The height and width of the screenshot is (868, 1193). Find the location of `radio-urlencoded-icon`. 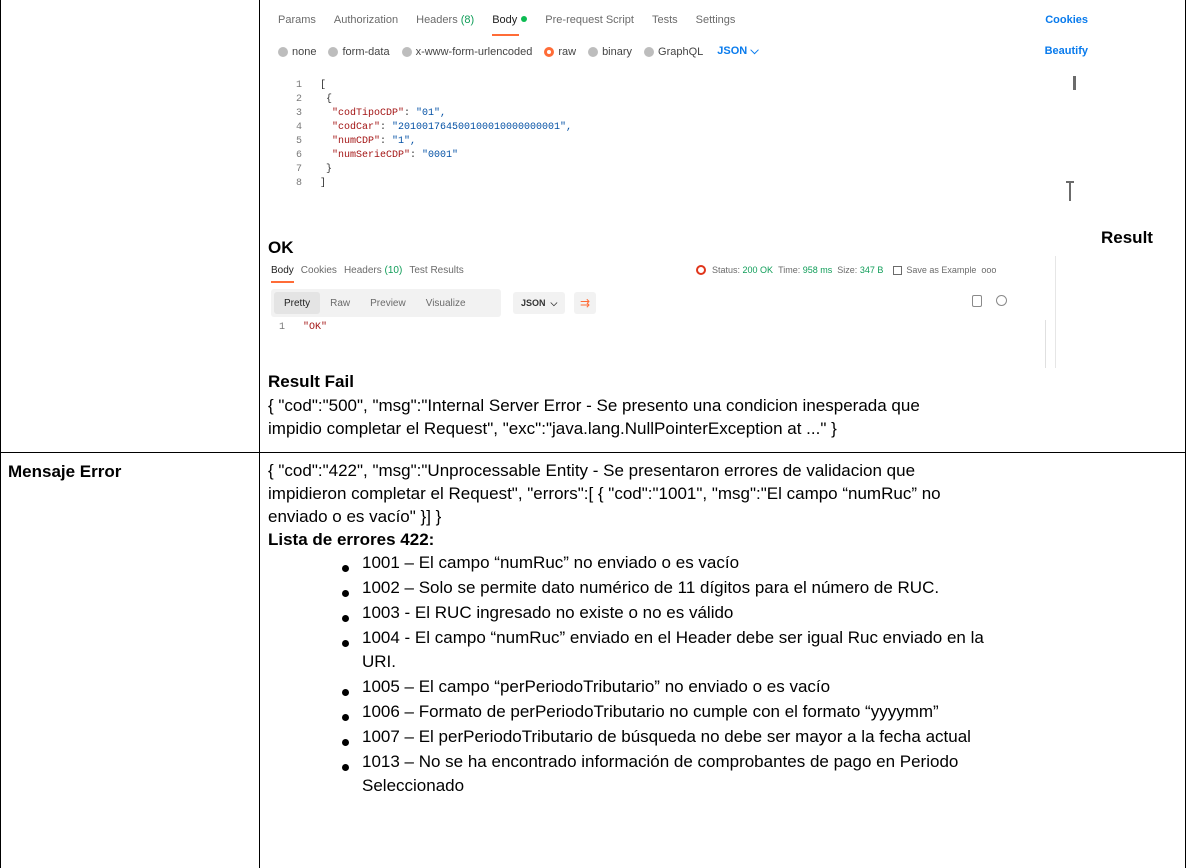

radio-urlencoded-icon is located at coordinates (406, 51).